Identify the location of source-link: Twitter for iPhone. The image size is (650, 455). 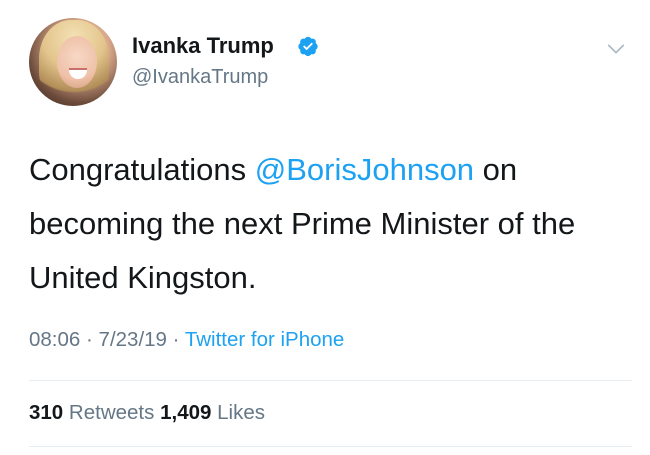
(265, 339).